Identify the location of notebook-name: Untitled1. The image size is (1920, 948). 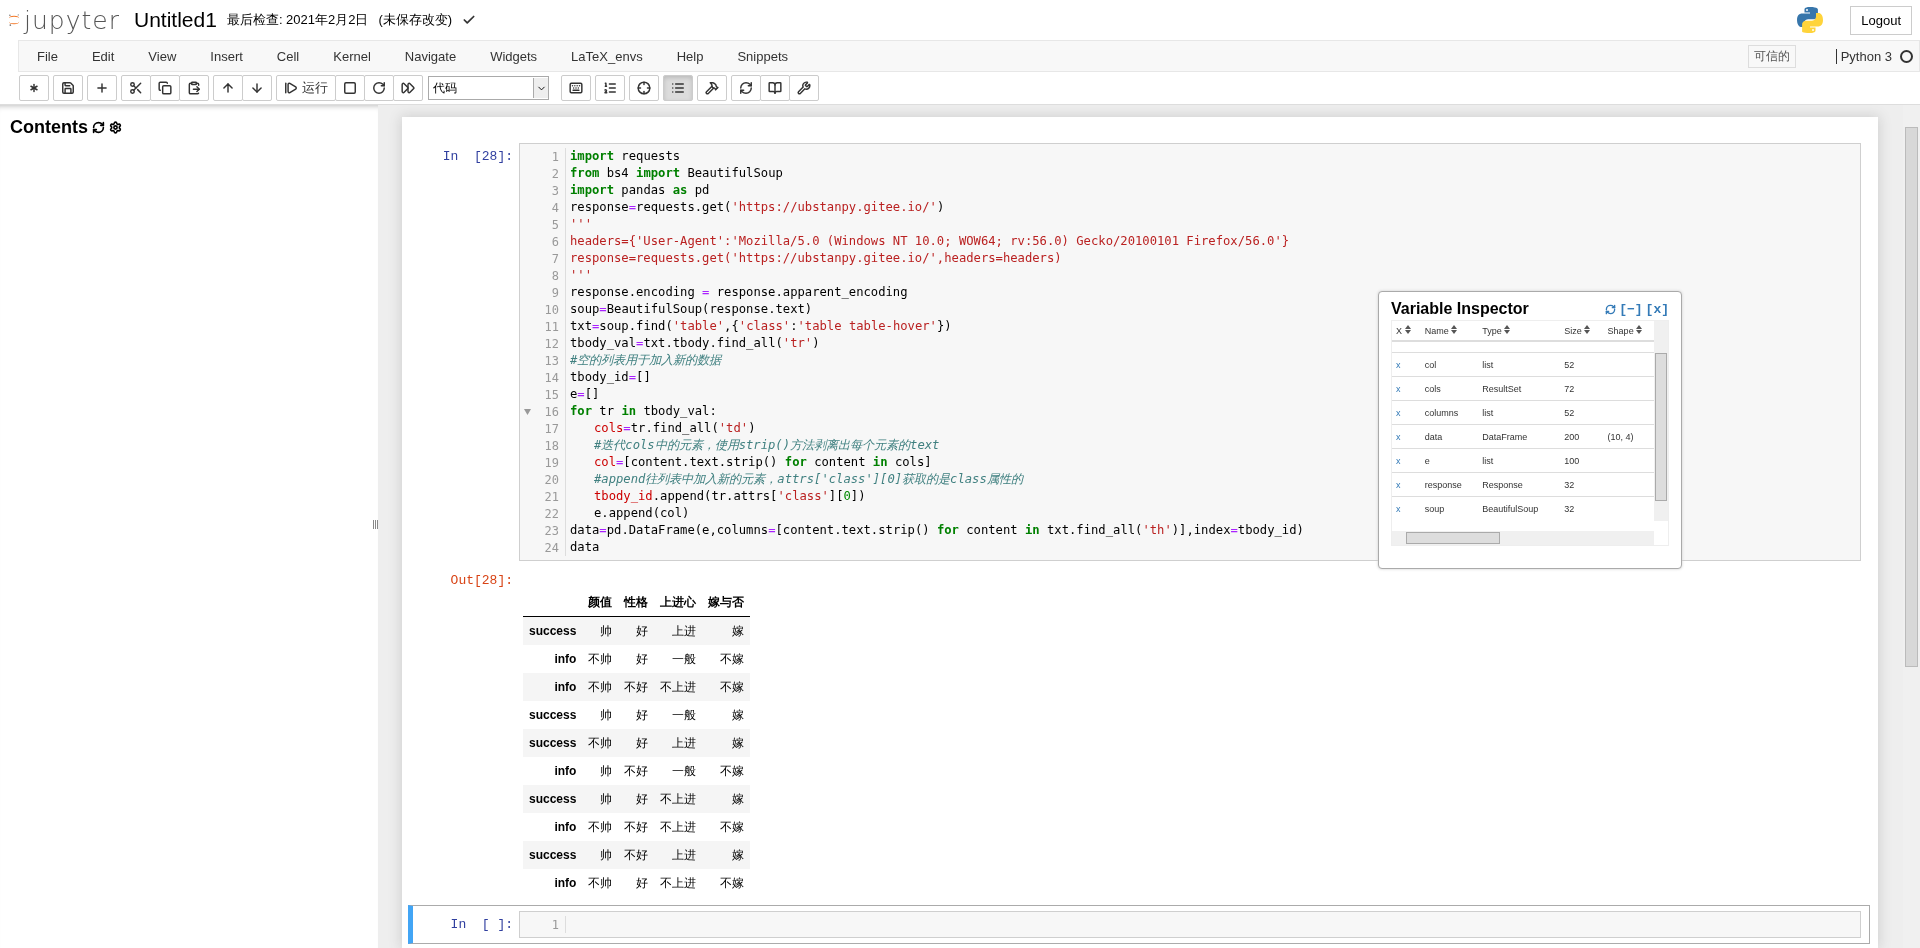
(175, 20).